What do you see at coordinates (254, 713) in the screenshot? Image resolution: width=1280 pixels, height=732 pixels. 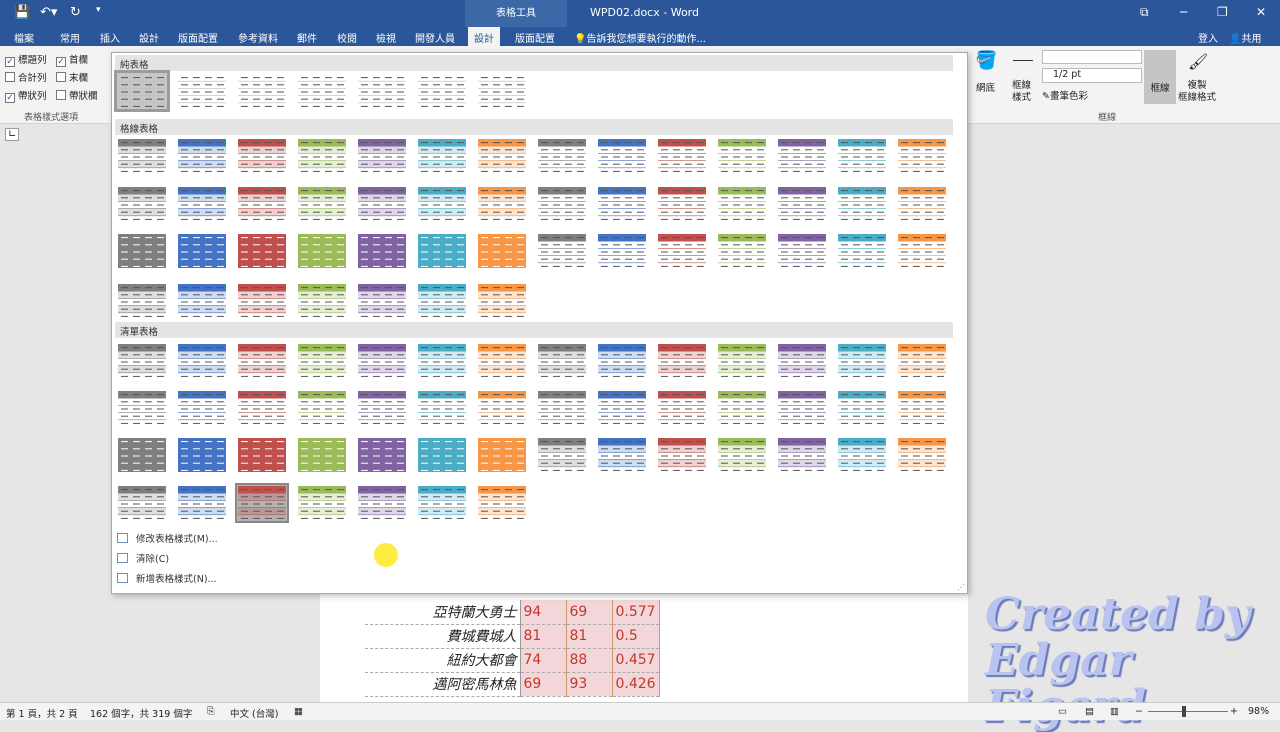 I see `language-indicator: 中文 (台灣)` at bounding box center [254, 713].